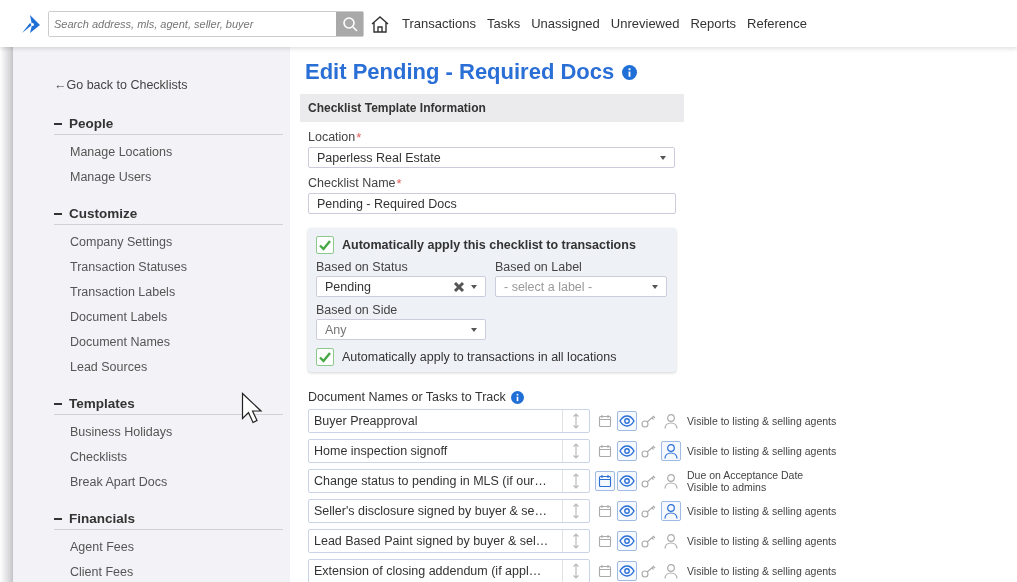 The width and height of the screenshot is (1017, 582). I want to click on logo-icon, so click(31, 23).